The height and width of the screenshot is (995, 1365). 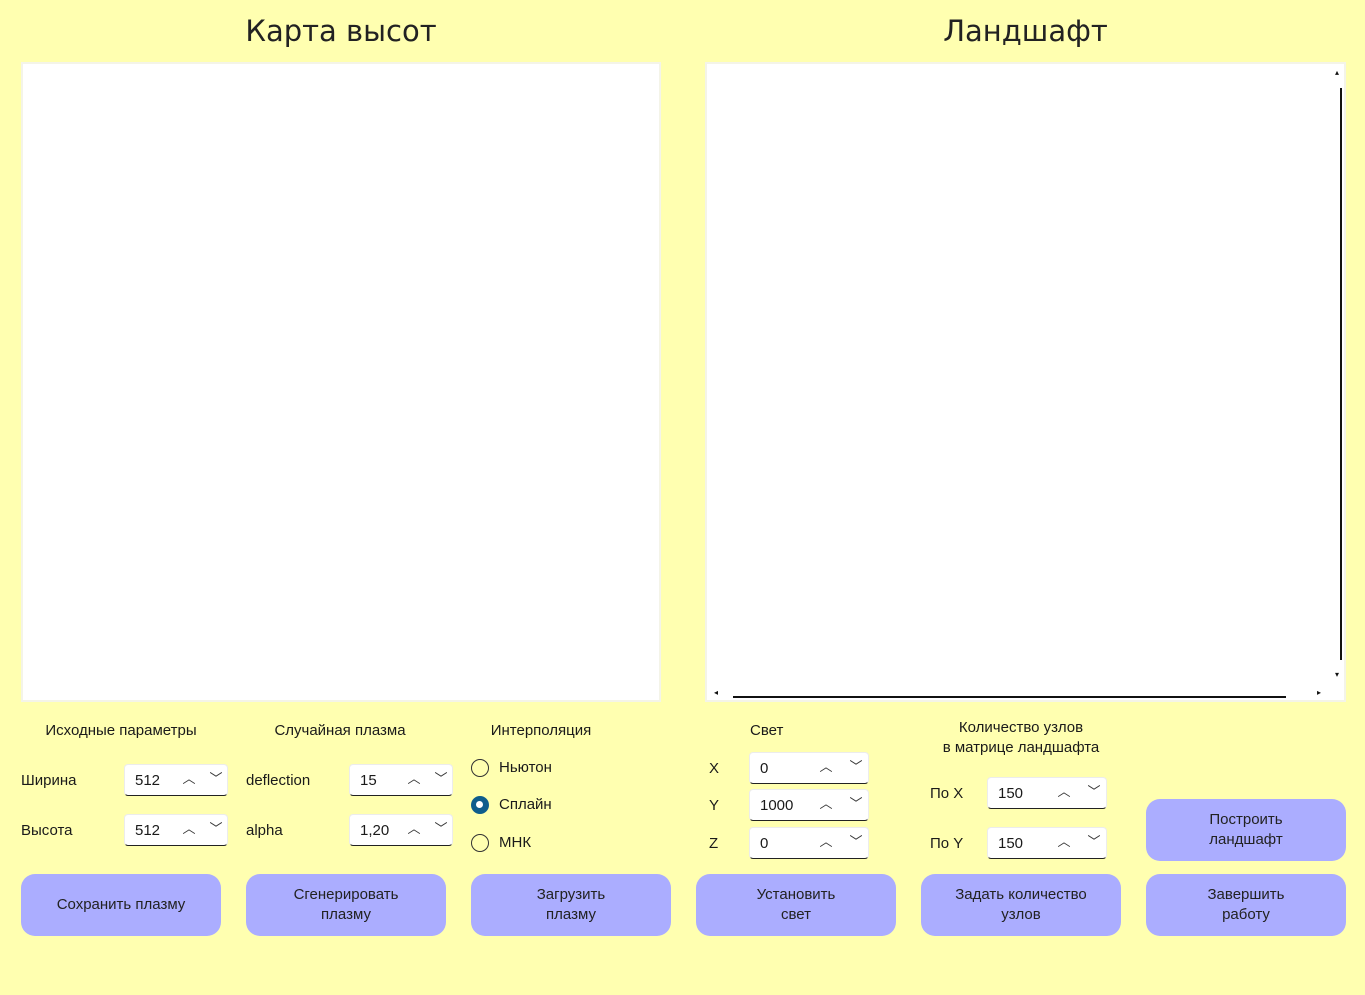 I want to click on landscape-vertical-scrollbar: ▴ ▾, so click(x=1336, y=374).